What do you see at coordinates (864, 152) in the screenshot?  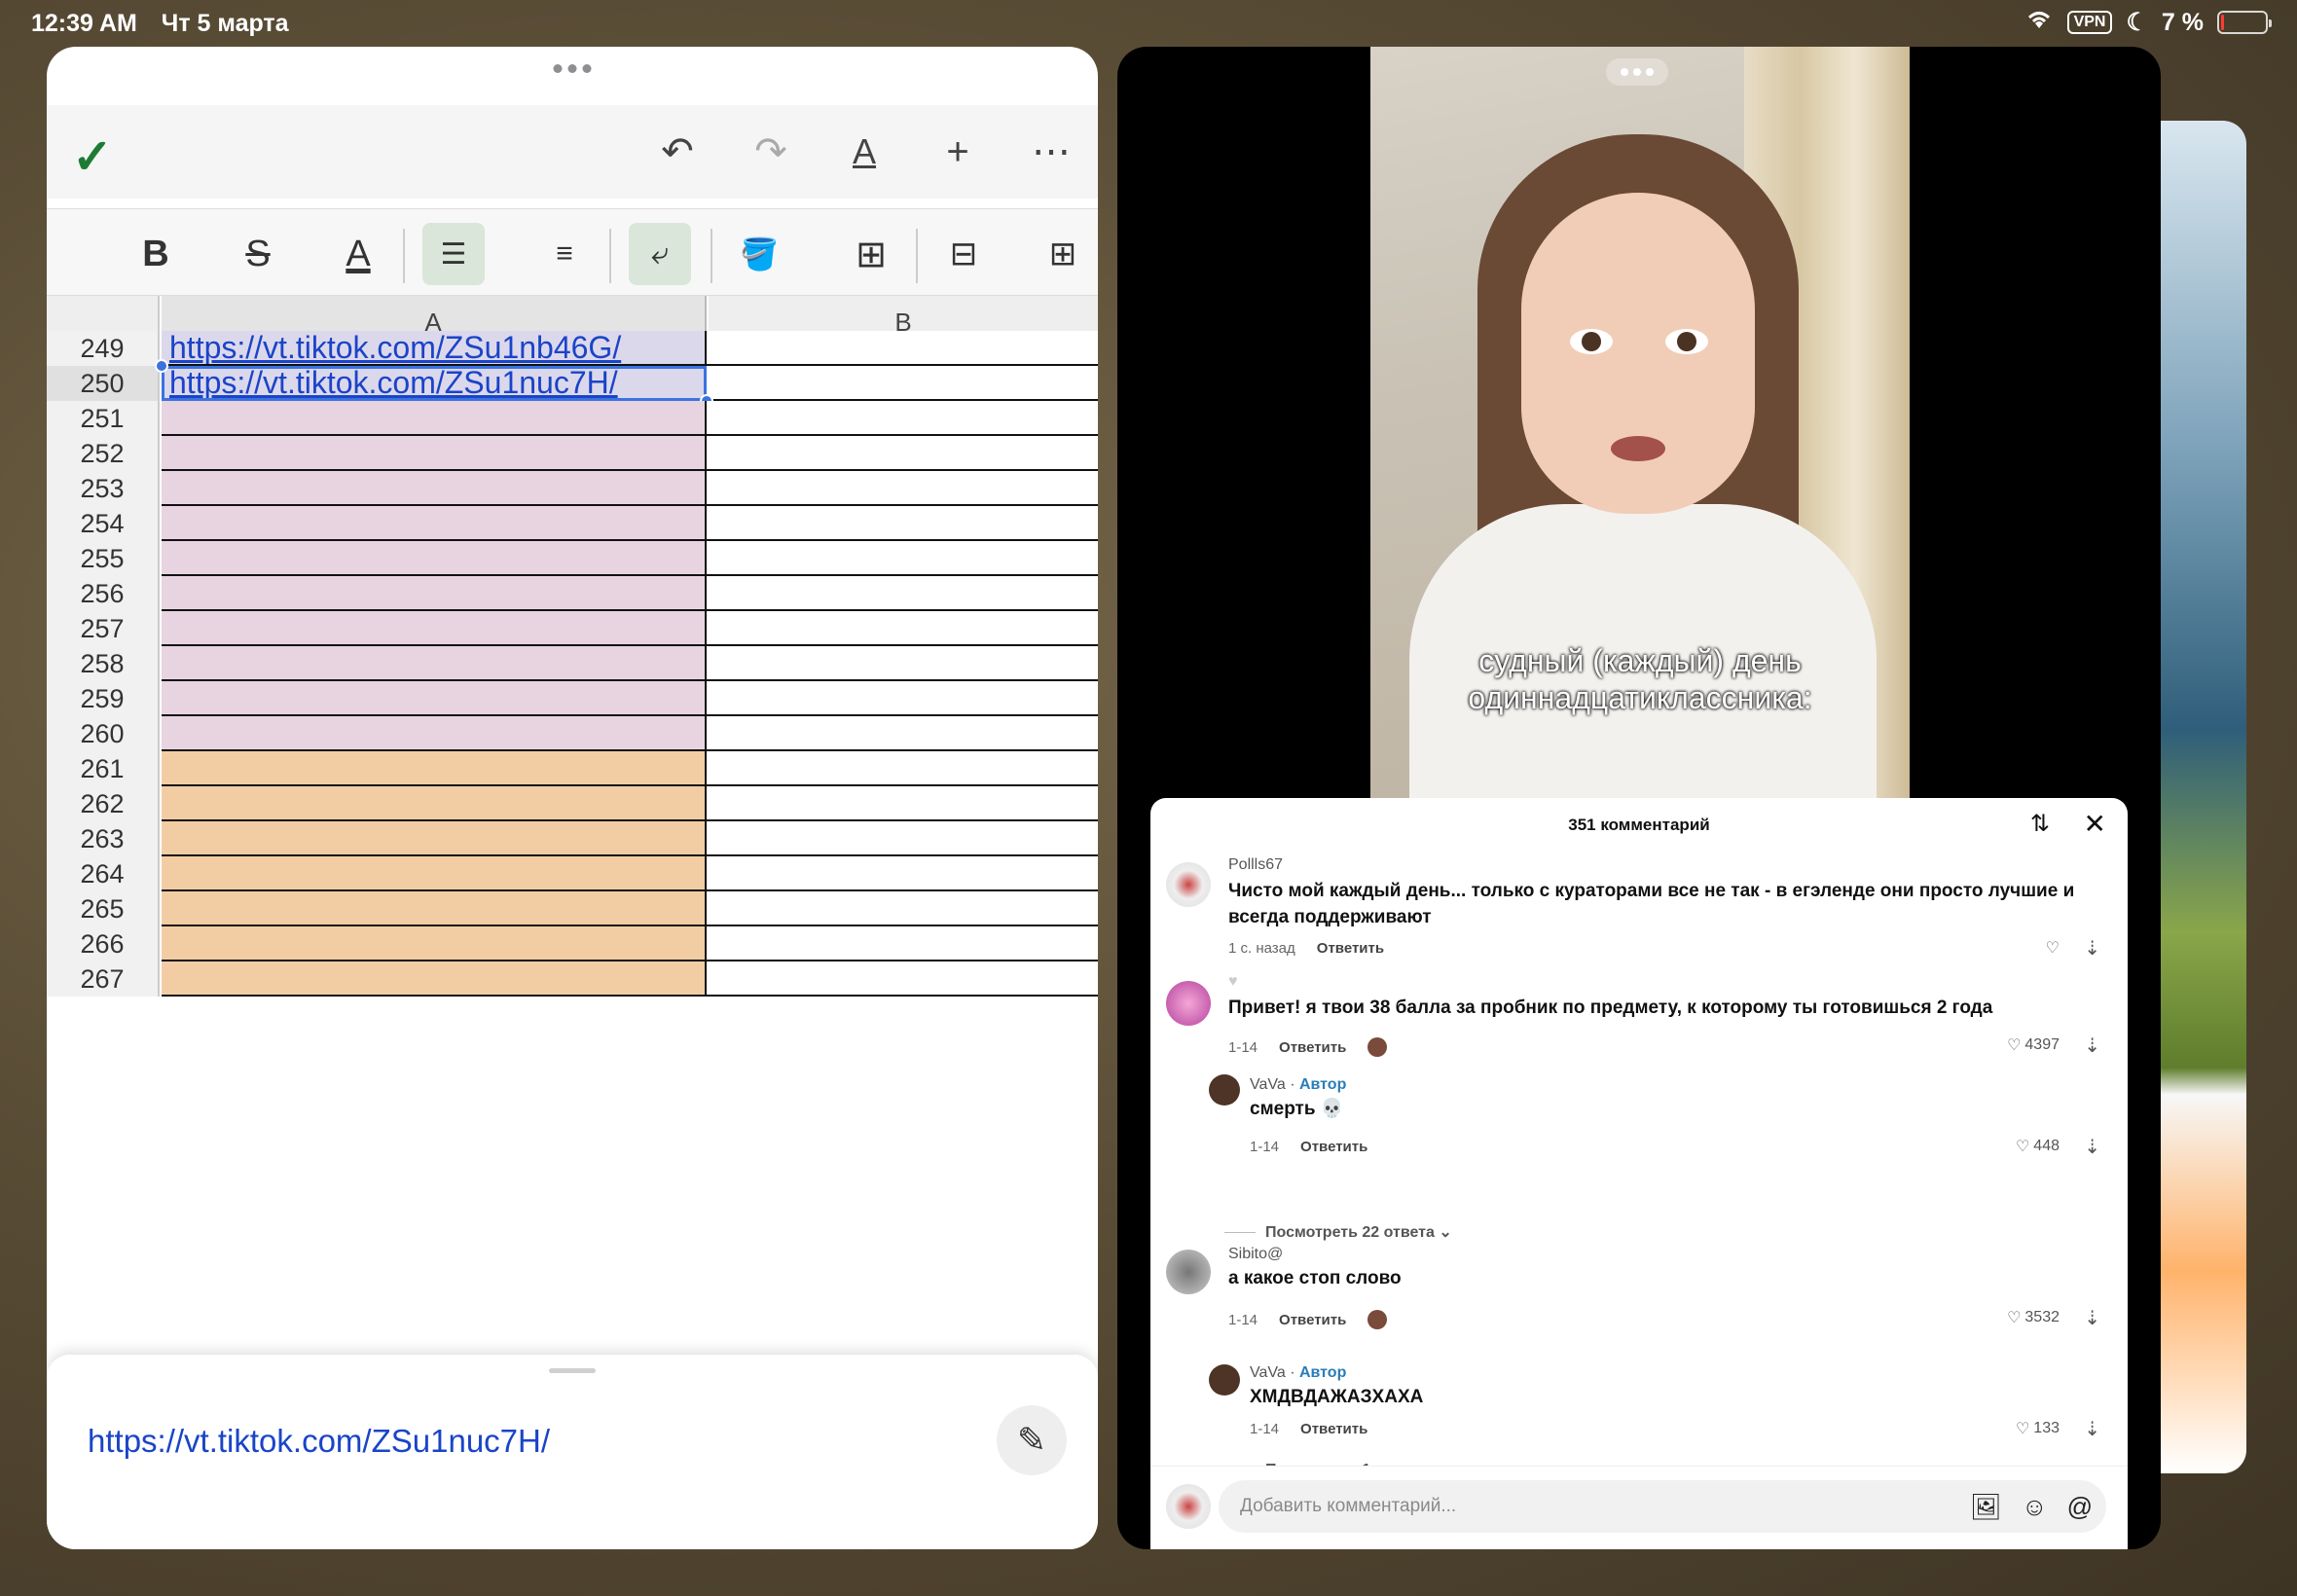 I see `text-format-icon: A` at bounding box center [864, 152].